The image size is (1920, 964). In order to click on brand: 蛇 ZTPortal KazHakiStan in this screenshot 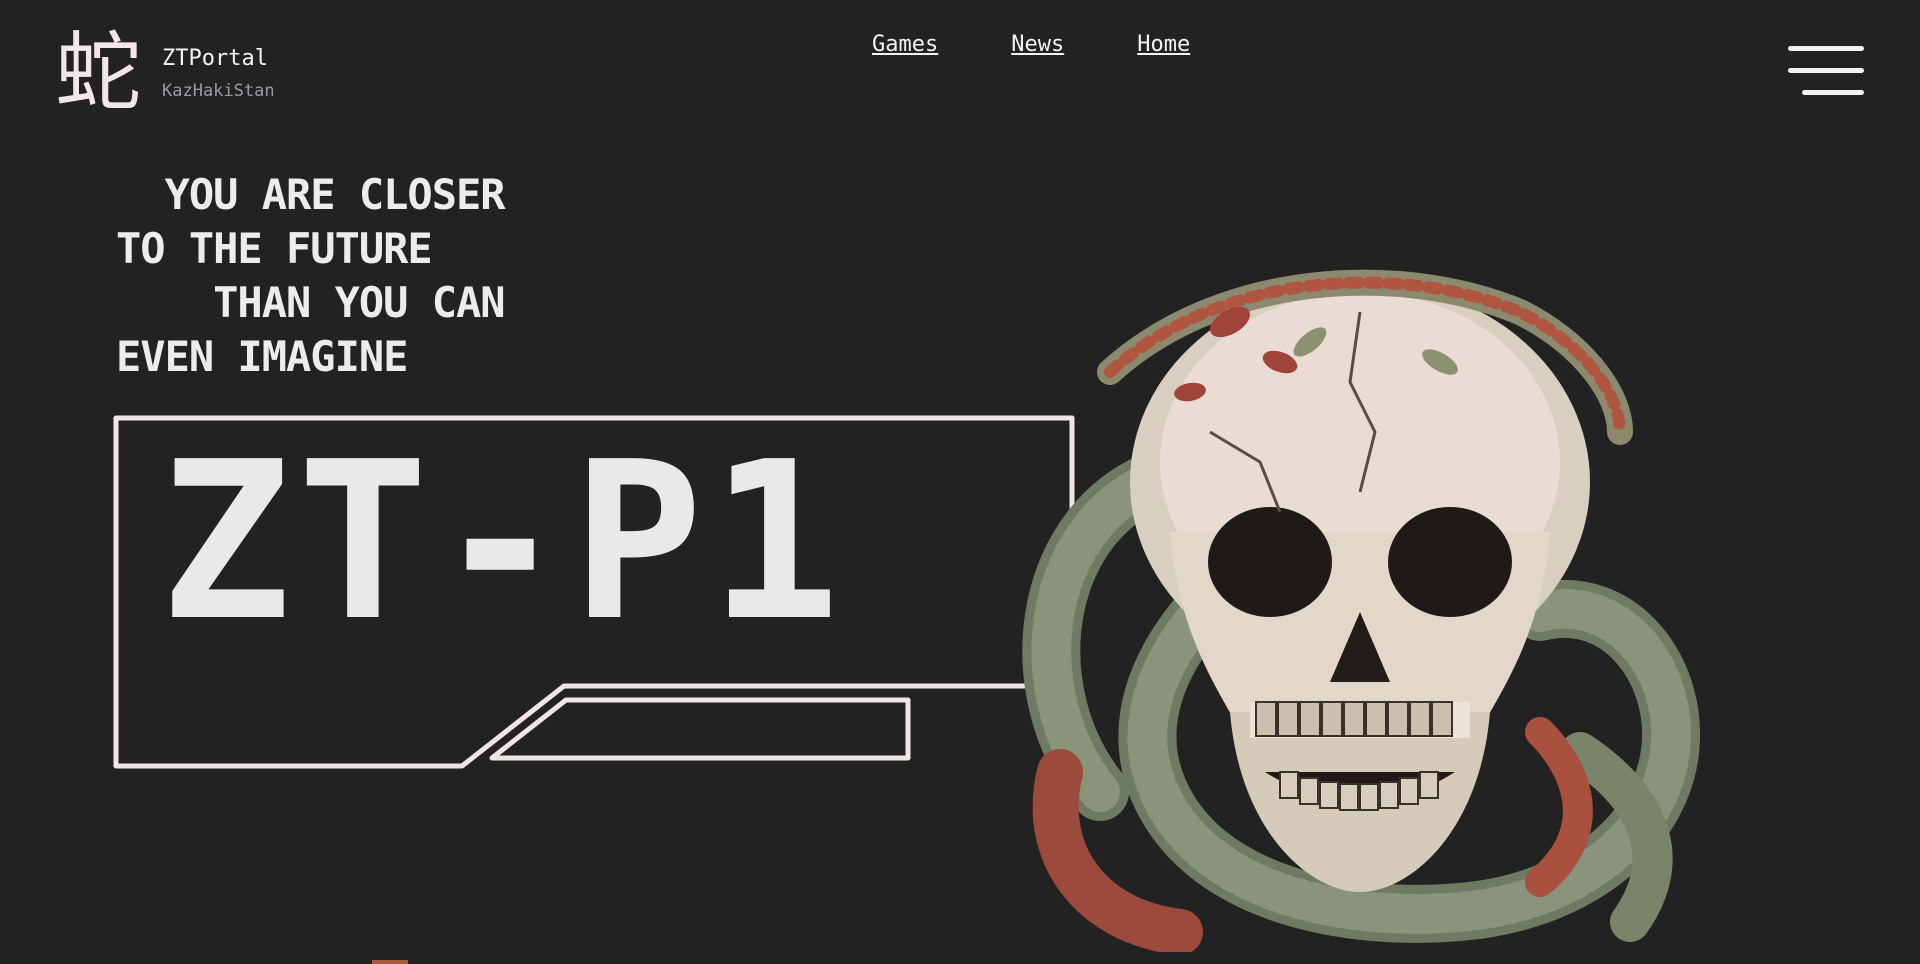, I will do `click(165, 73)`.